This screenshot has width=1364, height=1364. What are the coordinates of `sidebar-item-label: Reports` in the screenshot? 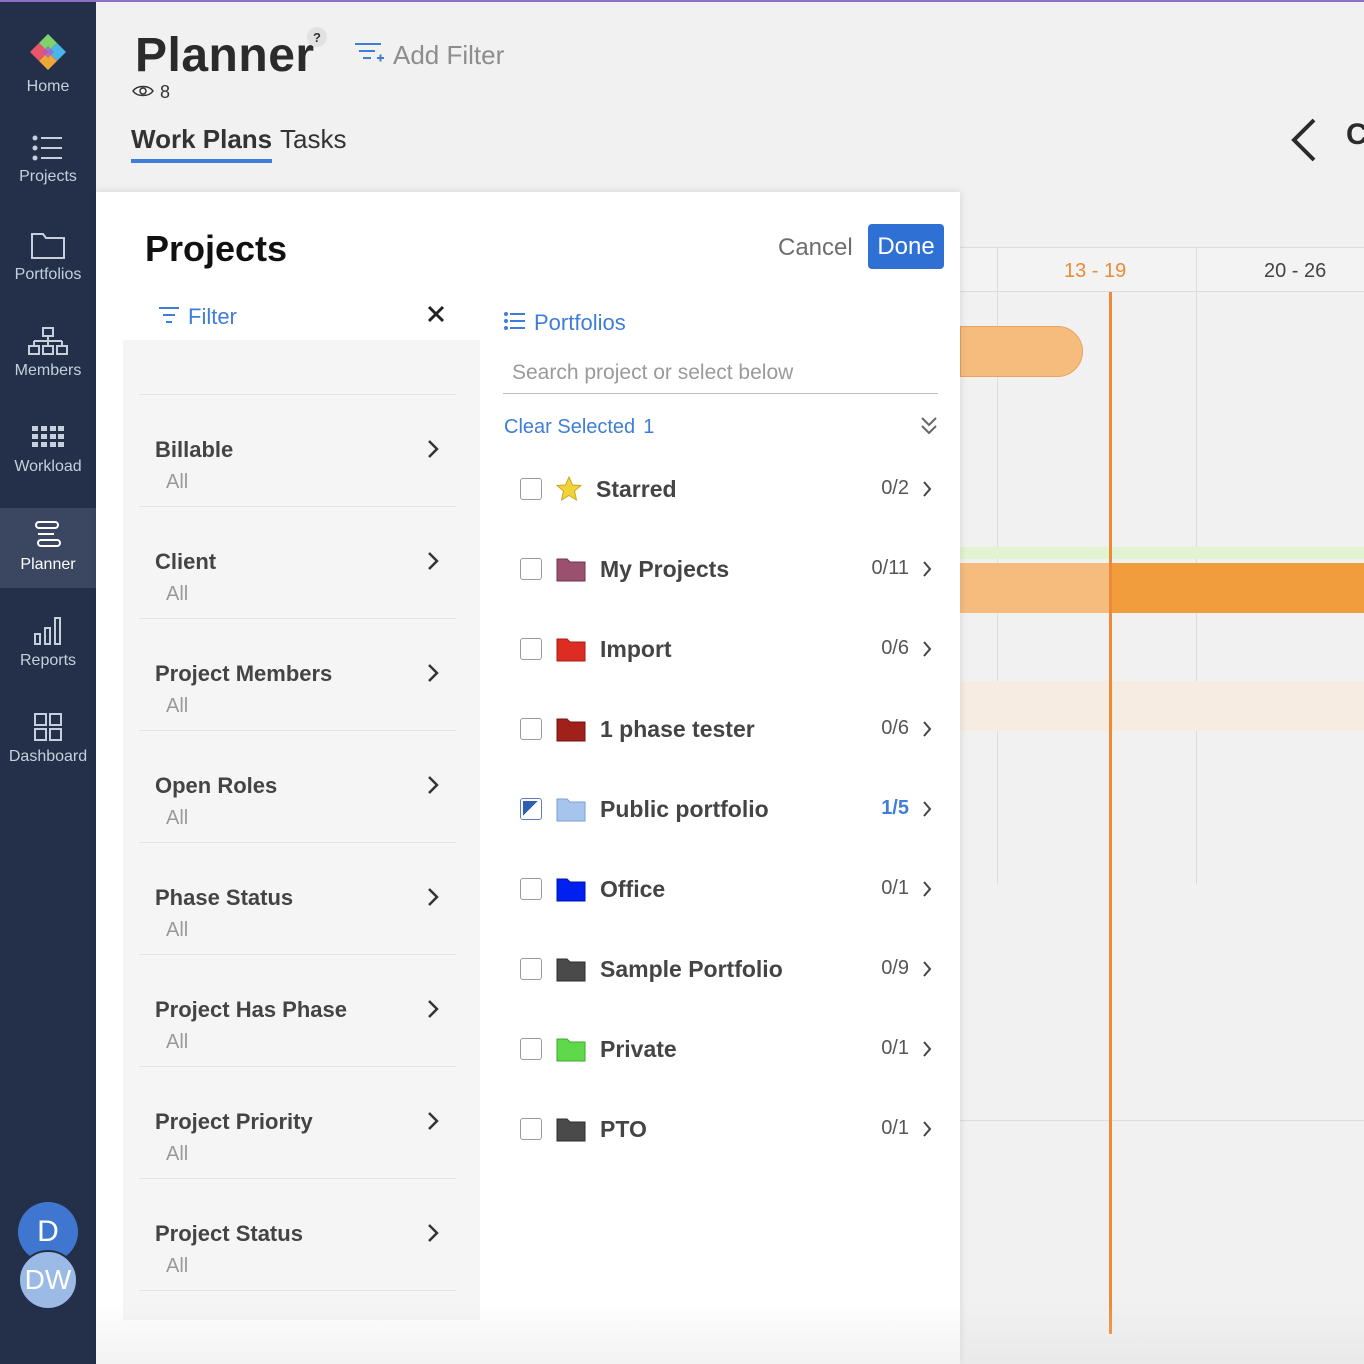 It's located at (48, 660).